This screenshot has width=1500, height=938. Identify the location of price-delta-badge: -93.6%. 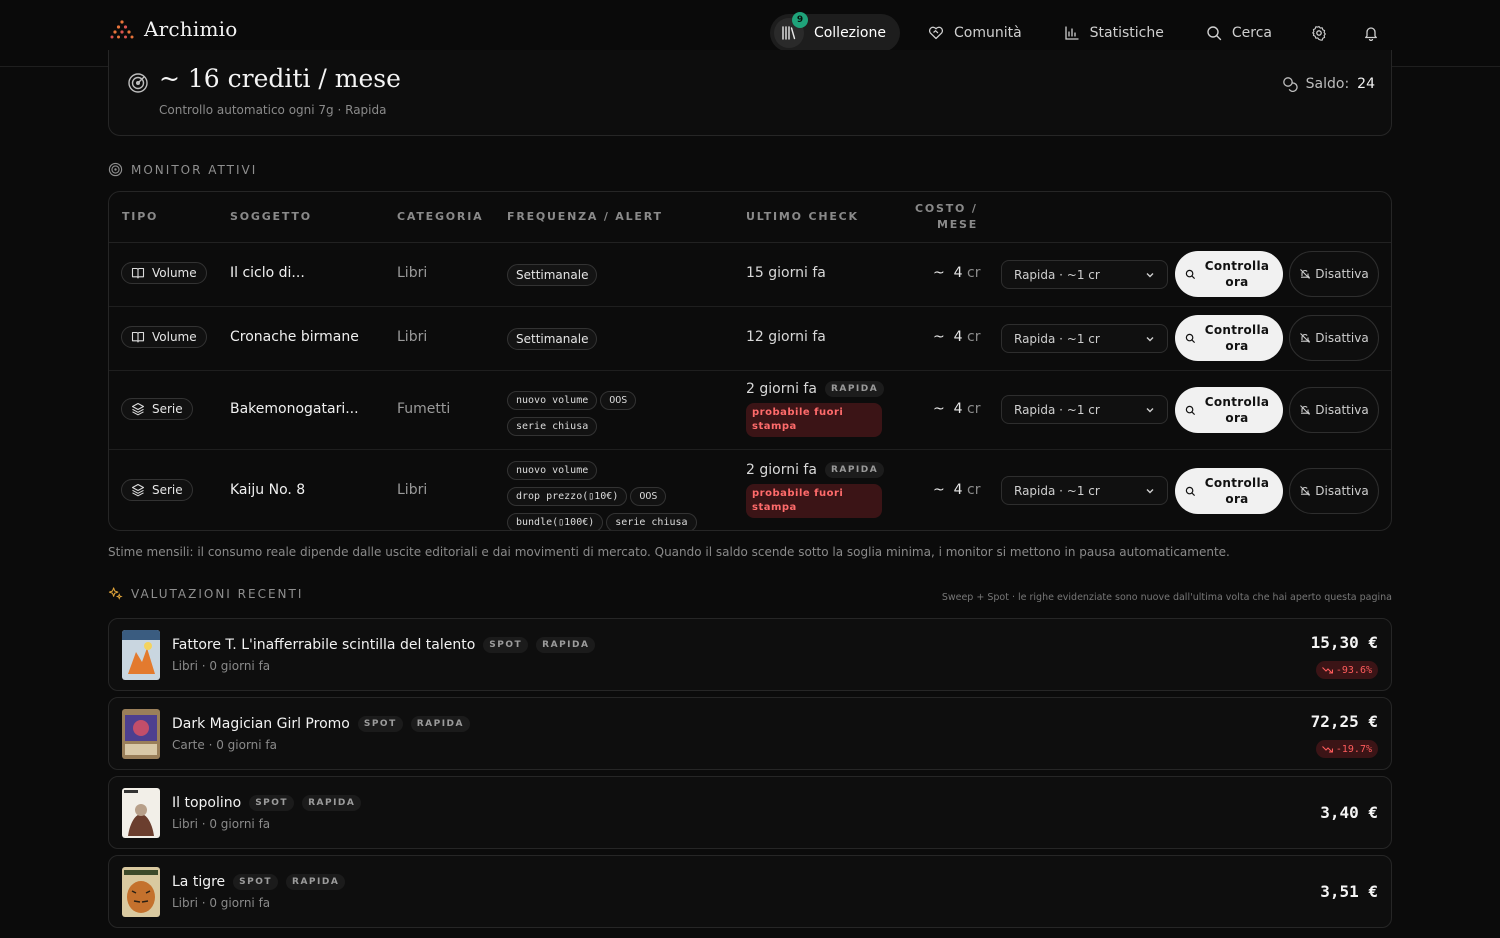
(1346, 670).